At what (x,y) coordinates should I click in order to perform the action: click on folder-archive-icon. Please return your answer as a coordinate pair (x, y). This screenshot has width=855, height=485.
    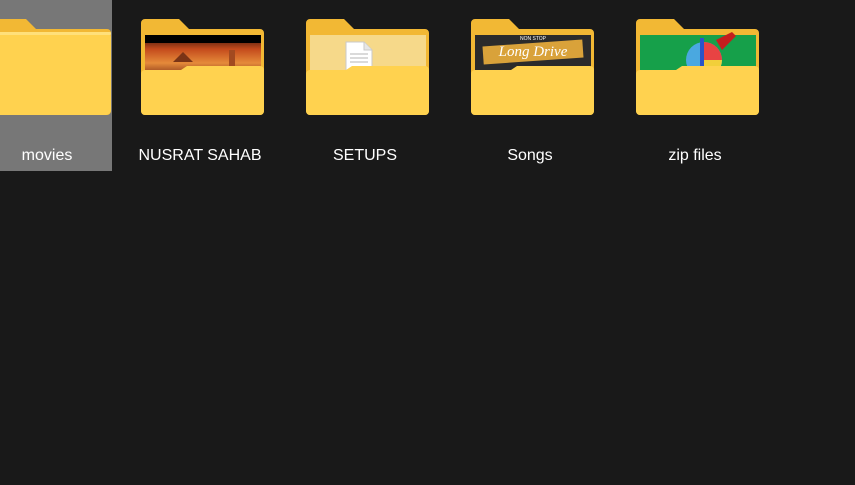
    Looking at the image, I should click on (697, 67).